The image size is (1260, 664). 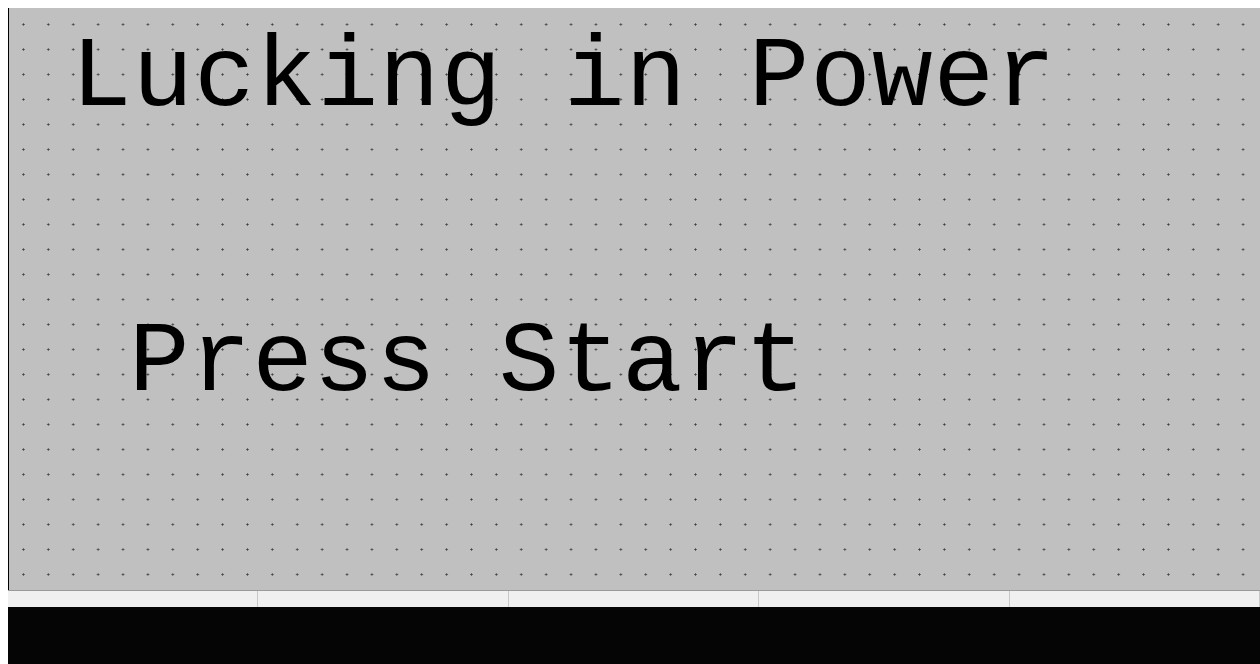 I want to click on screen-text: Lucking in Power, so click(x=564, y=78).